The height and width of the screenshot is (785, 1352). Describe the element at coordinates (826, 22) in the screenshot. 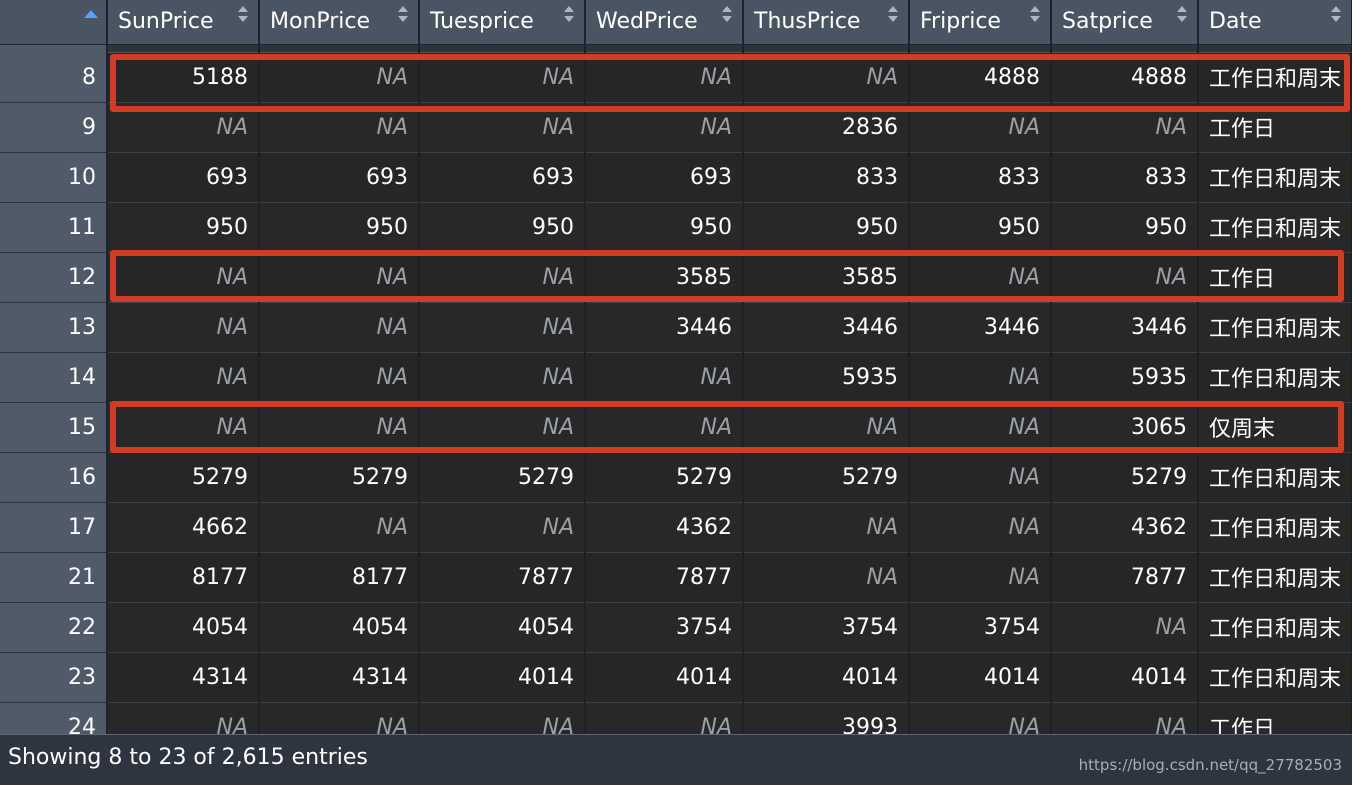

I see `header-thusprice: ThusPrice` at that location.